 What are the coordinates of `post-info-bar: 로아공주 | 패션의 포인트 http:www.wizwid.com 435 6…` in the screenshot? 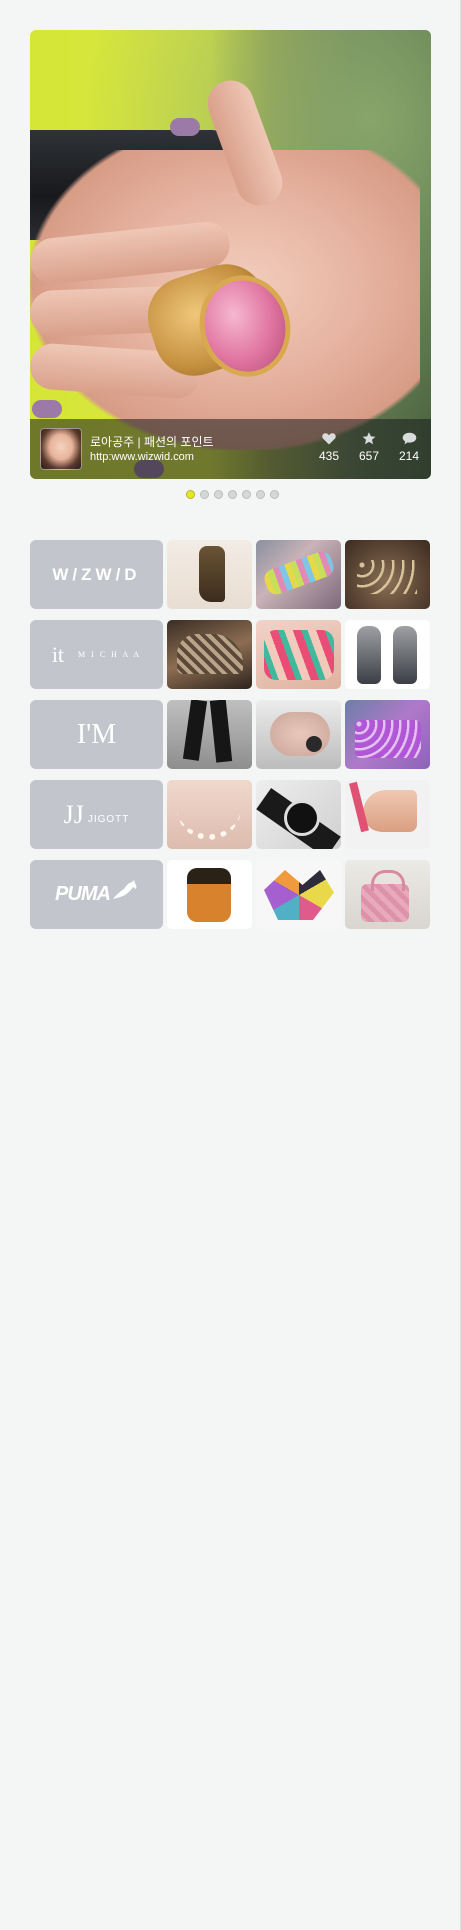 It's located at (230, 449).